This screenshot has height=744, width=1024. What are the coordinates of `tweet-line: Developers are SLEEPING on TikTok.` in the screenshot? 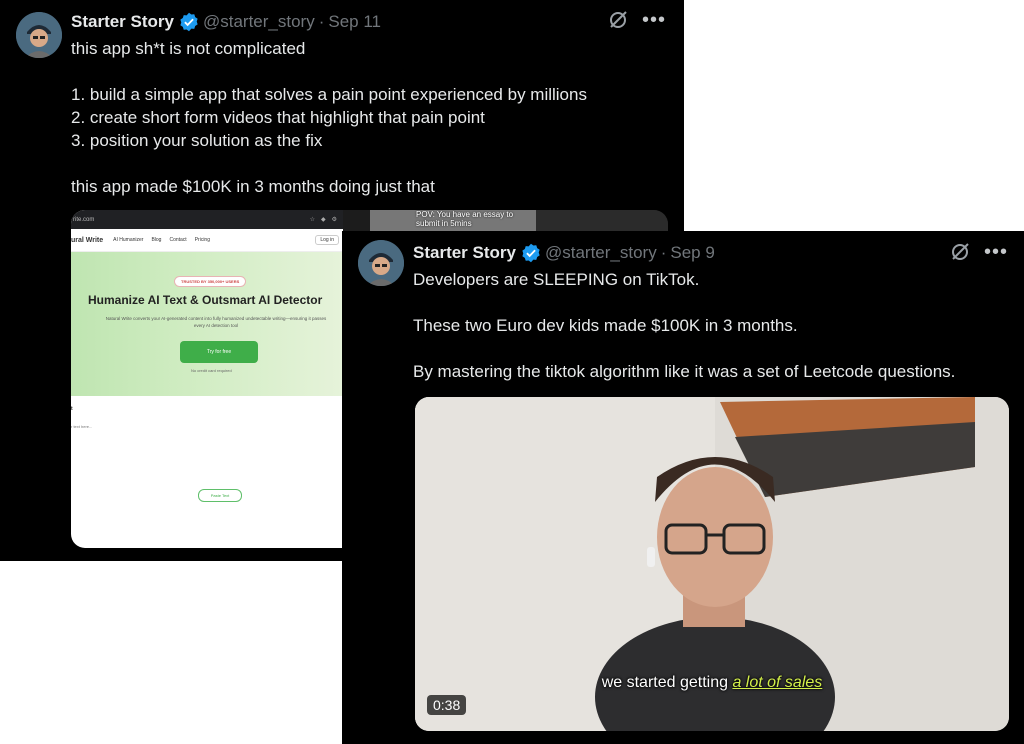 It's located at (556, 279).